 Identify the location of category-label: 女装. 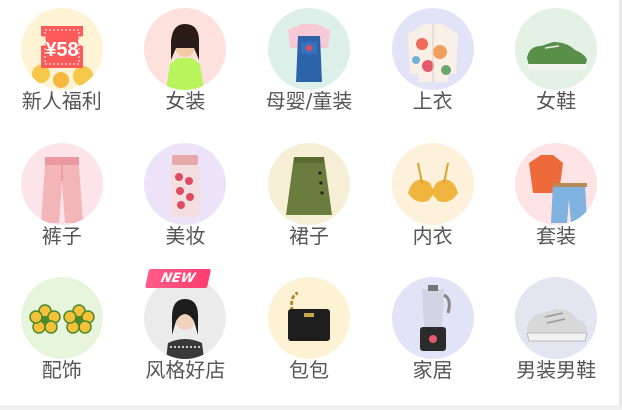
(185, 101).